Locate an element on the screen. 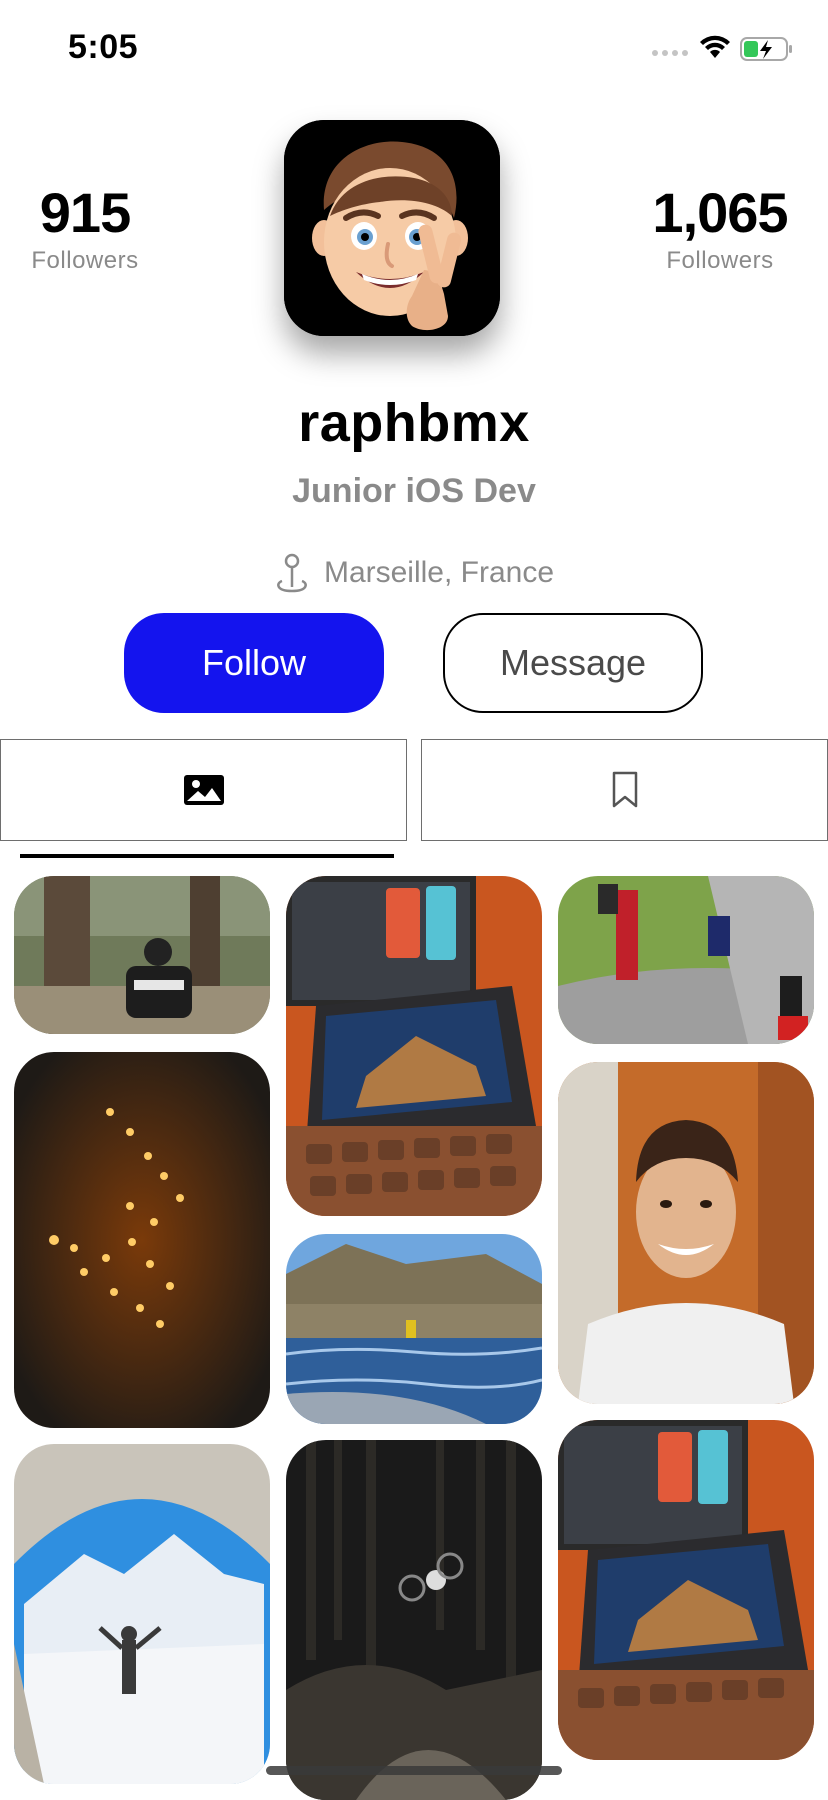  cellular-signal-icon is located at coordinates (670, 53).